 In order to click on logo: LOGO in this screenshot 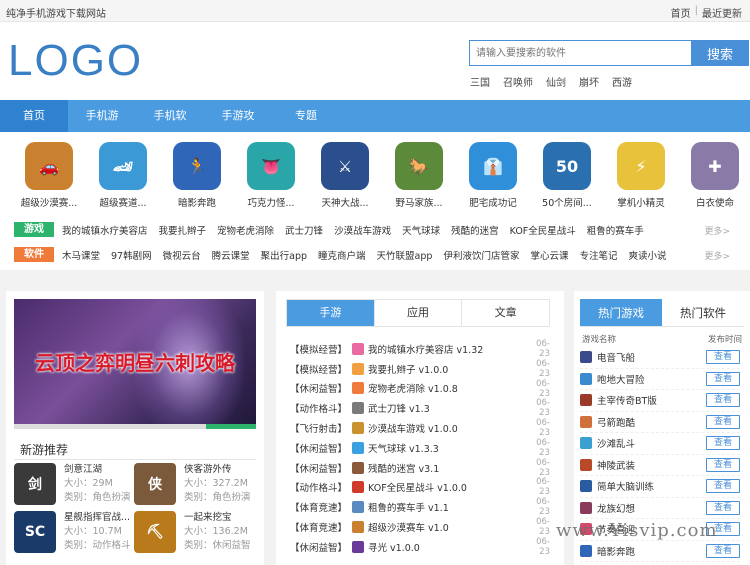, I will do `click(75, 61)`.